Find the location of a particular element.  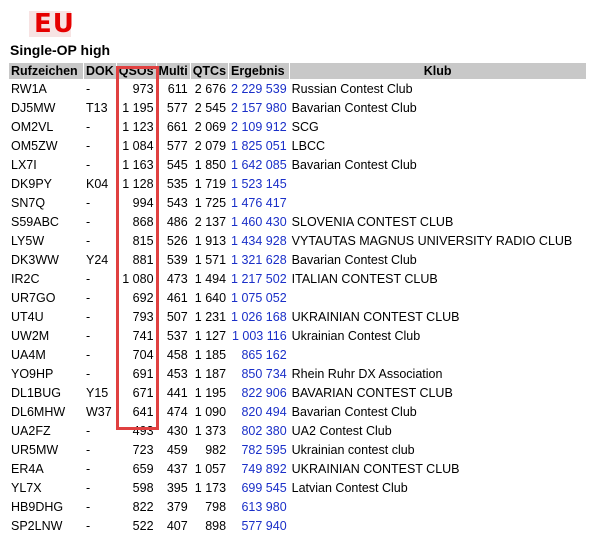

club-cell: BAVARIAN CONTEST CLUB is located at coordinates (372, 393).